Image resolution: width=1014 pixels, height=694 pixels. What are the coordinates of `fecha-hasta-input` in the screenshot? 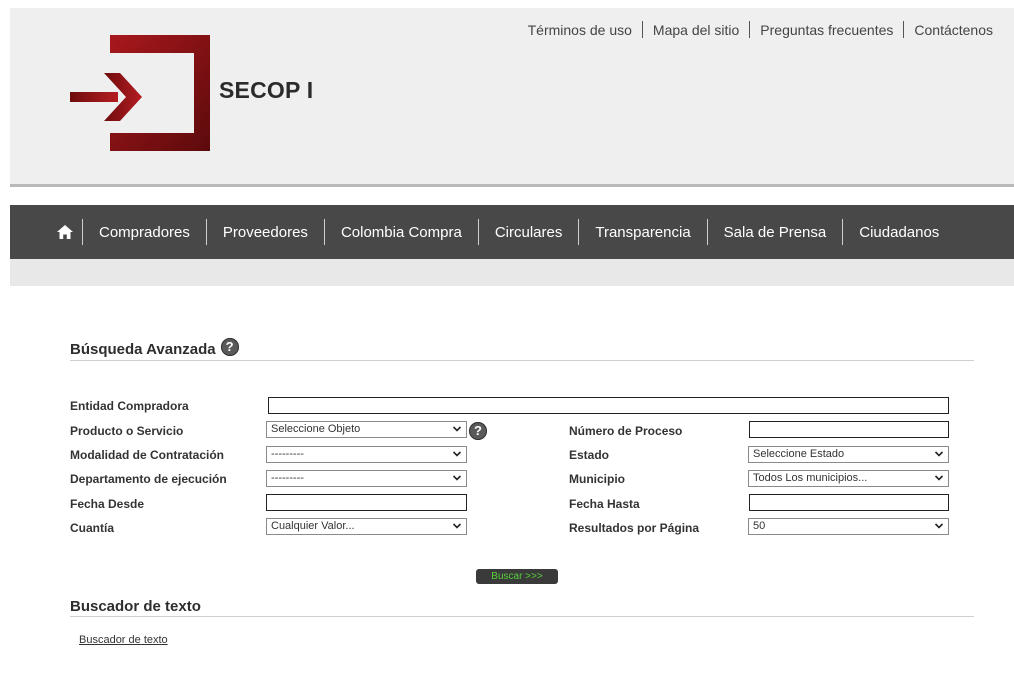 It's located at (849, 502).